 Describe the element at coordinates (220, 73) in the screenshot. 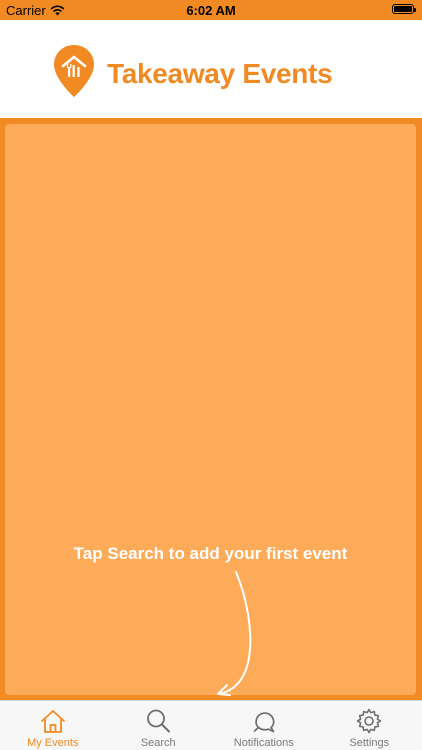

I see `brand-name: Takeaway Events` at that location.